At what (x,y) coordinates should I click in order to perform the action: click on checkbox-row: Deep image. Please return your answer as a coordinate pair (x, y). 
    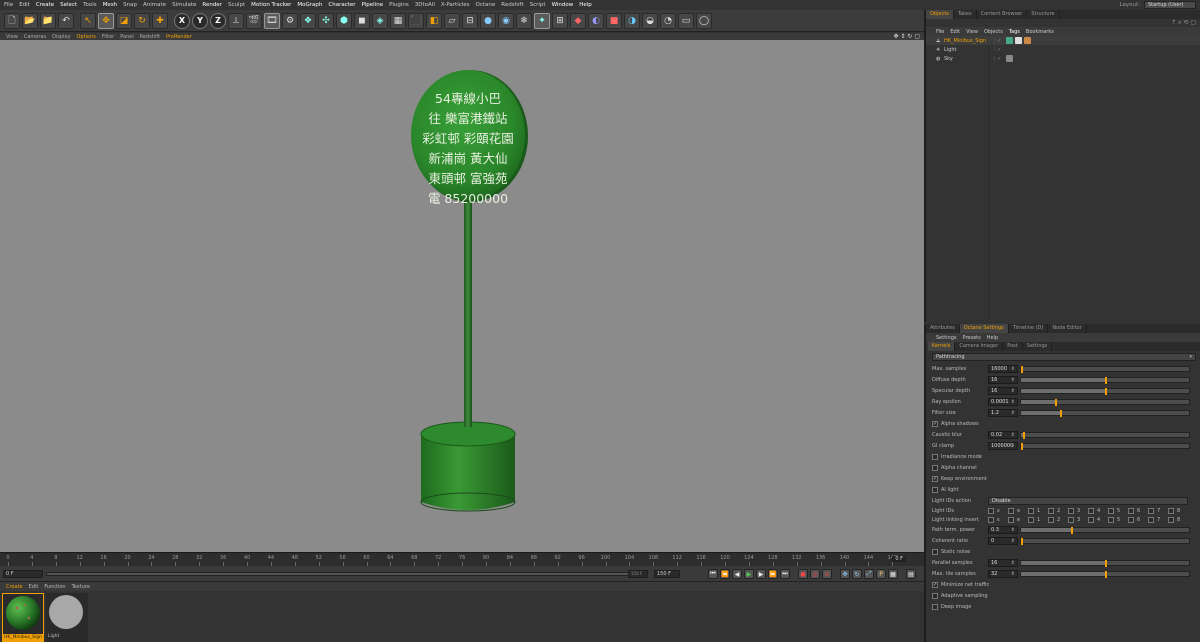
    Looking at the image, I should click on (1063, 606).